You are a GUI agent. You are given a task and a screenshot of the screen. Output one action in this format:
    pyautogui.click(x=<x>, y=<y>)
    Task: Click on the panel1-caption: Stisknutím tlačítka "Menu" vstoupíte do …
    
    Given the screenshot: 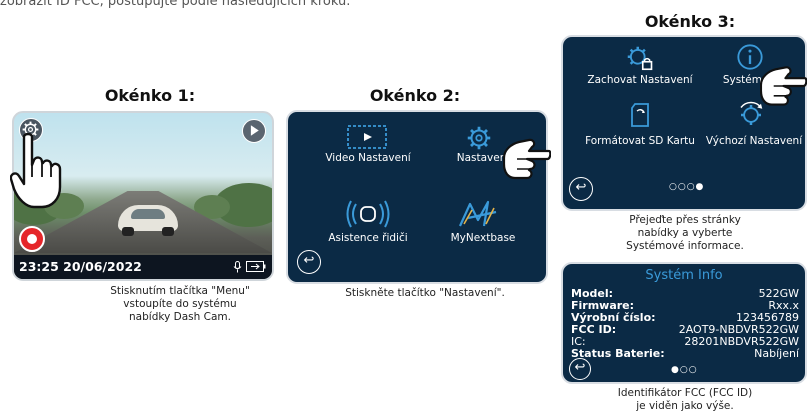 What is the action you would take?
    pyautogui.click(x=180, y=304)
    